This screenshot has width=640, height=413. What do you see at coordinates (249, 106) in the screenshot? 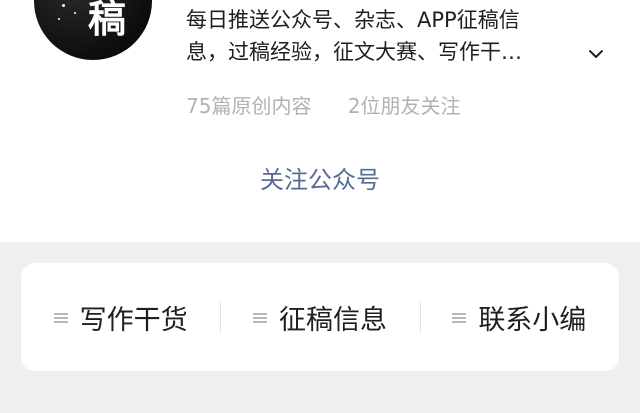
I see `original-articles-count: 75篇原创内容` at bounding box center [249, 106].